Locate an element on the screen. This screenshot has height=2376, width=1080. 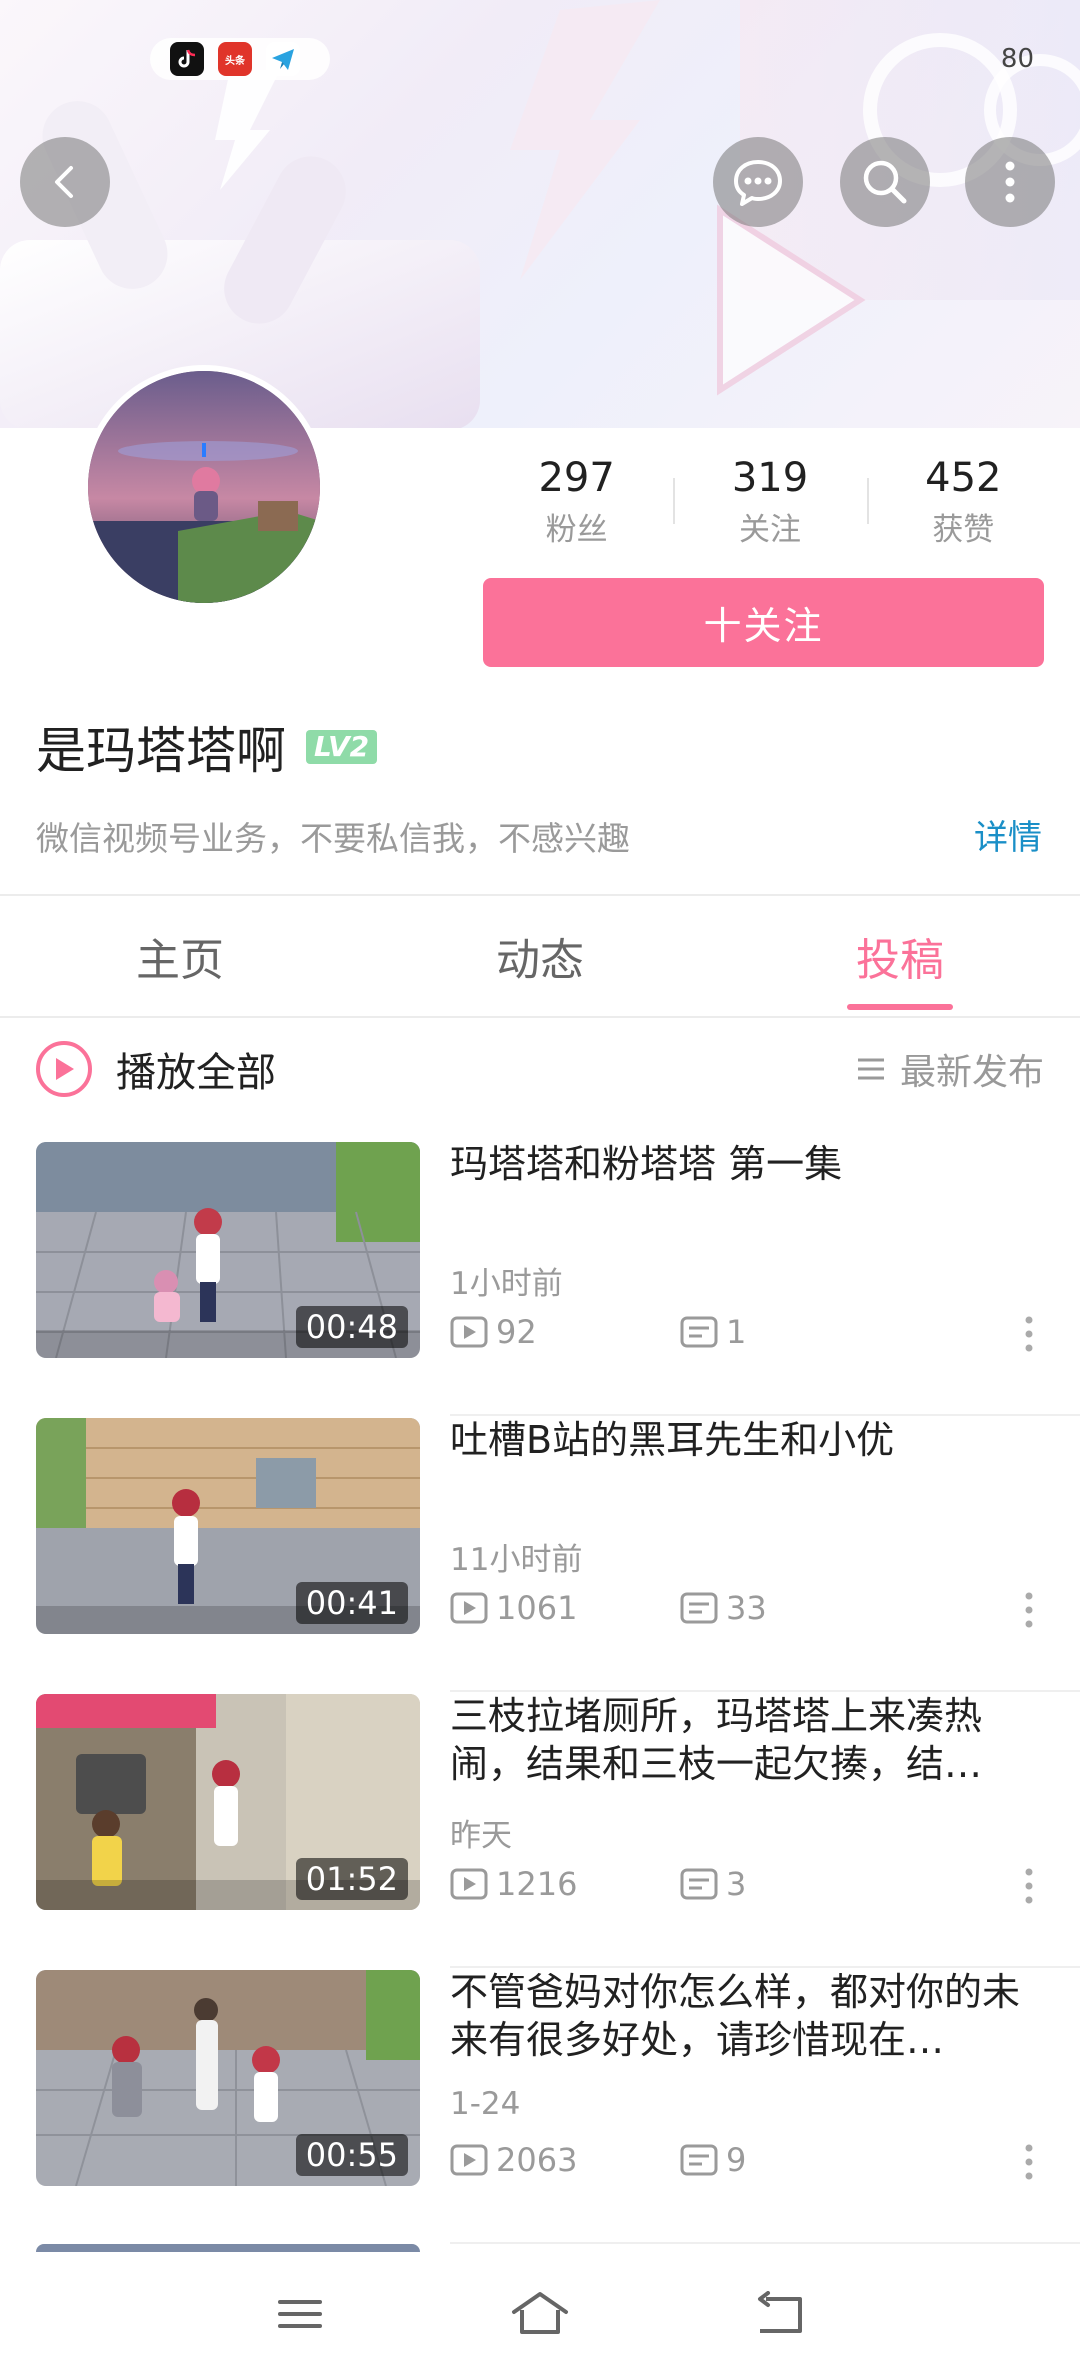
video-item: 00:48 玛塔塔和粉塔塔 第一集 1小时前 92 1 is located at coordinates (540, 1278).